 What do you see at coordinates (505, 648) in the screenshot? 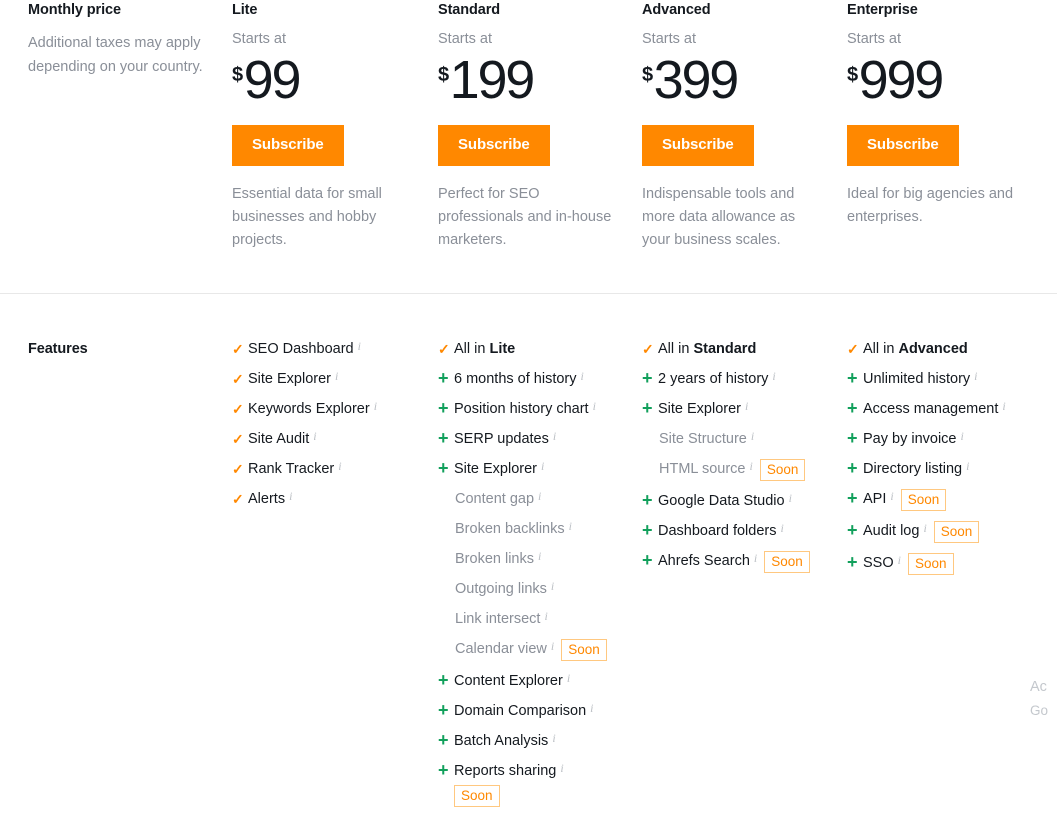
I see `feature-label: Calendar view i` at bounding box center [505, 648].